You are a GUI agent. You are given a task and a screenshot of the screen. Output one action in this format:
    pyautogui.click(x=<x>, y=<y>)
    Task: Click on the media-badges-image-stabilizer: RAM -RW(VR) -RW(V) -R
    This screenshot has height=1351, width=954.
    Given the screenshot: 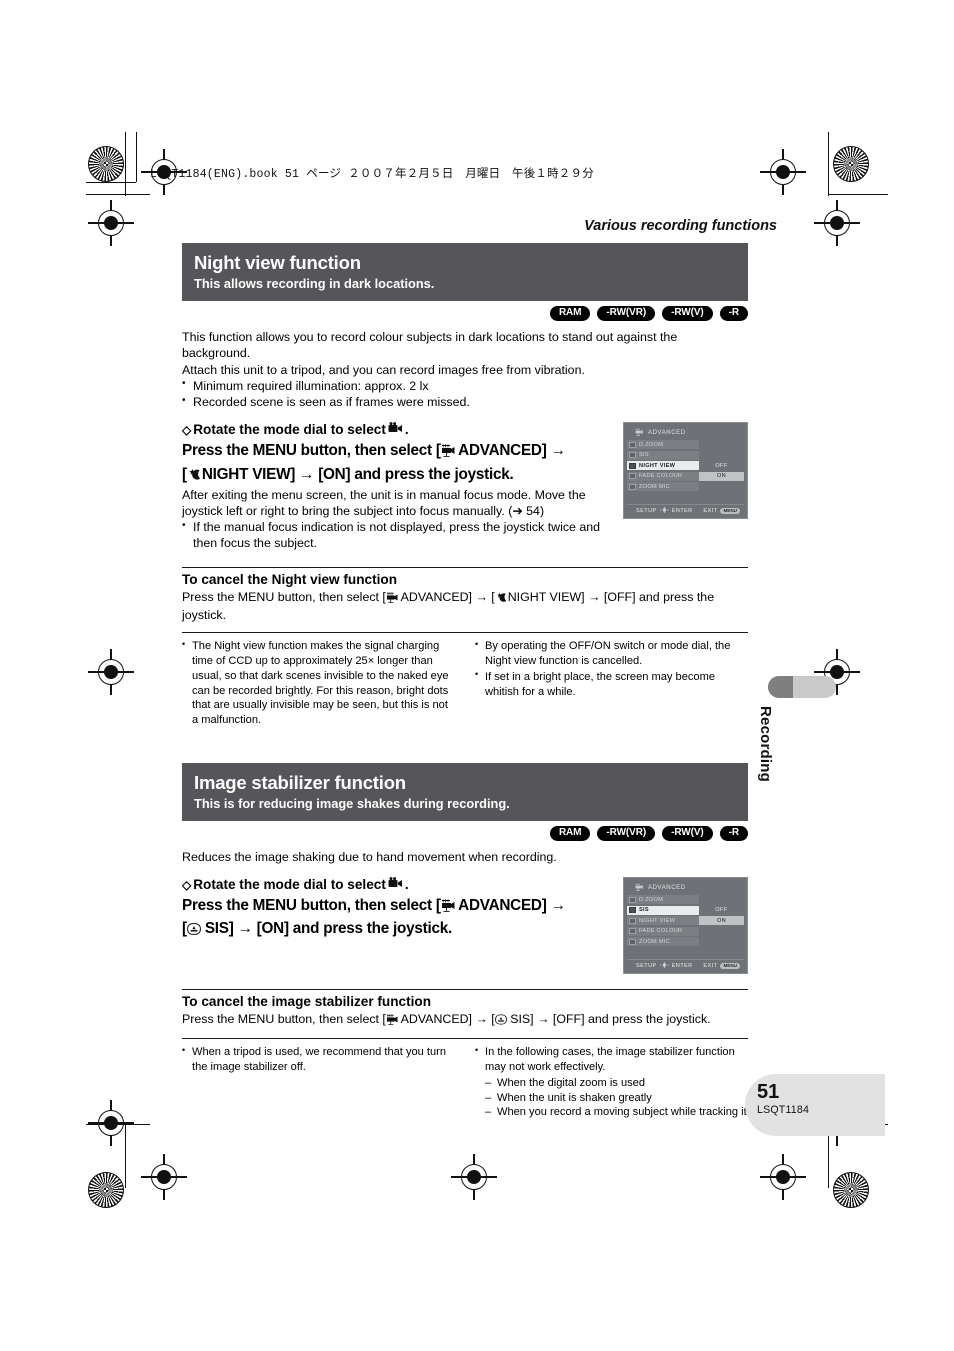 What is the action you would take?
    pyautogui.click(x=465, y=834)
    